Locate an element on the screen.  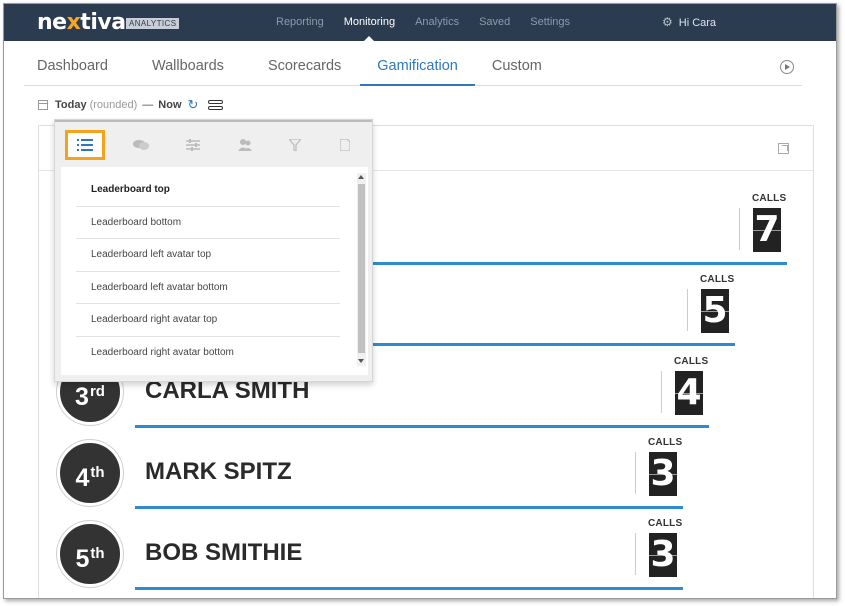
play-icon is located at coordinates (787, 67).